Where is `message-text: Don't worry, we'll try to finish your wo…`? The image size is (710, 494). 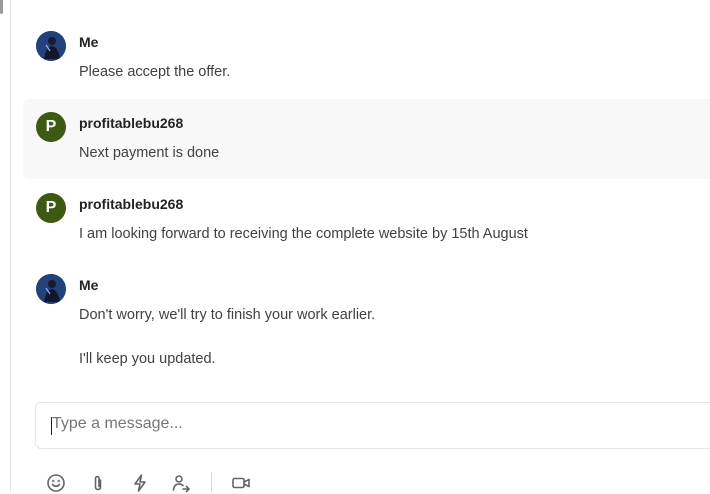
message-text: Don't worry, we'll try to finish your wo… is located at coordinates (227, 315).